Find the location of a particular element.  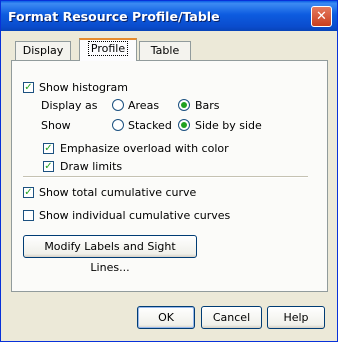

tab-display: Display is located at coordinates (43, 51).